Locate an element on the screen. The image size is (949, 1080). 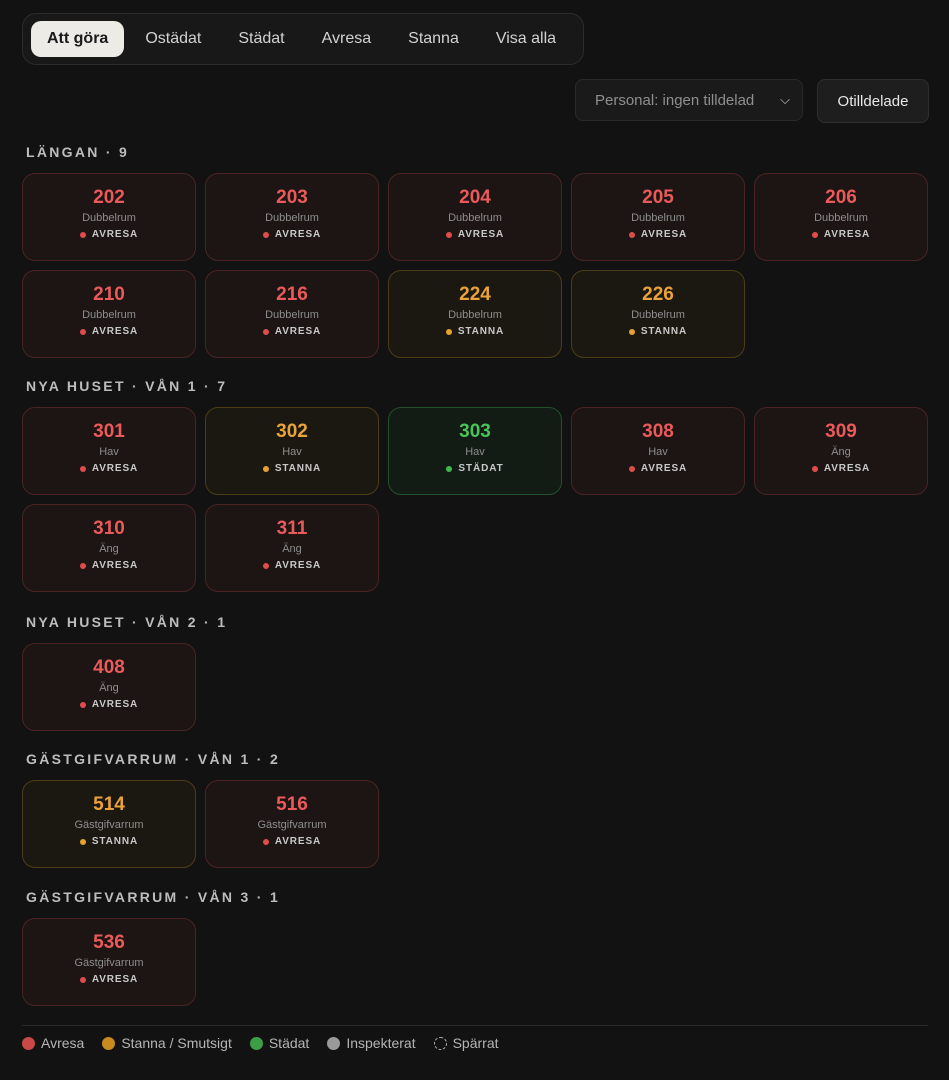
legend-label: Spärrat is located at coordinates (475, 1043).